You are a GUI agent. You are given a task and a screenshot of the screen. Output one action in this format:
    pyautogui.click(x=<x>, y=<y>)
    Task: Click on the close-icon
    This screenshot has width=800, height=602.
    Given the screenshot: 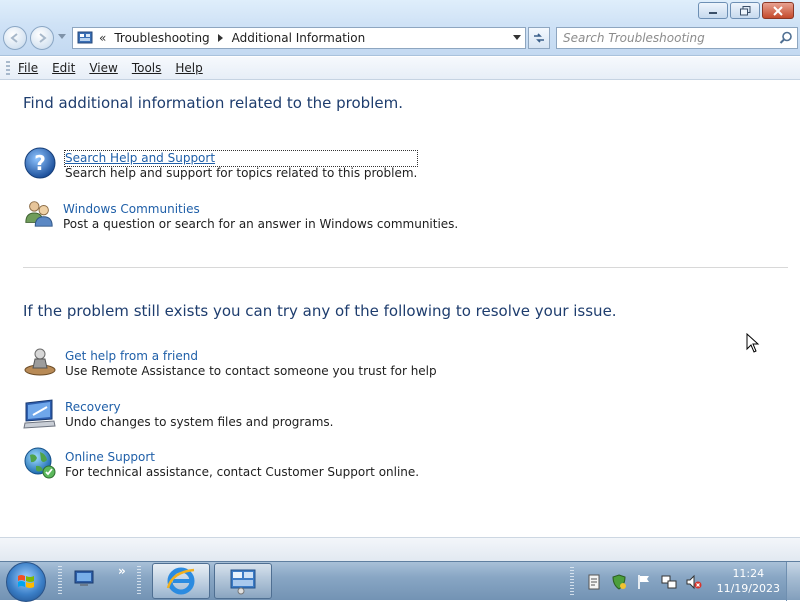 What is the action you would take?
    pyautogui.click(x=778, y=10)
    